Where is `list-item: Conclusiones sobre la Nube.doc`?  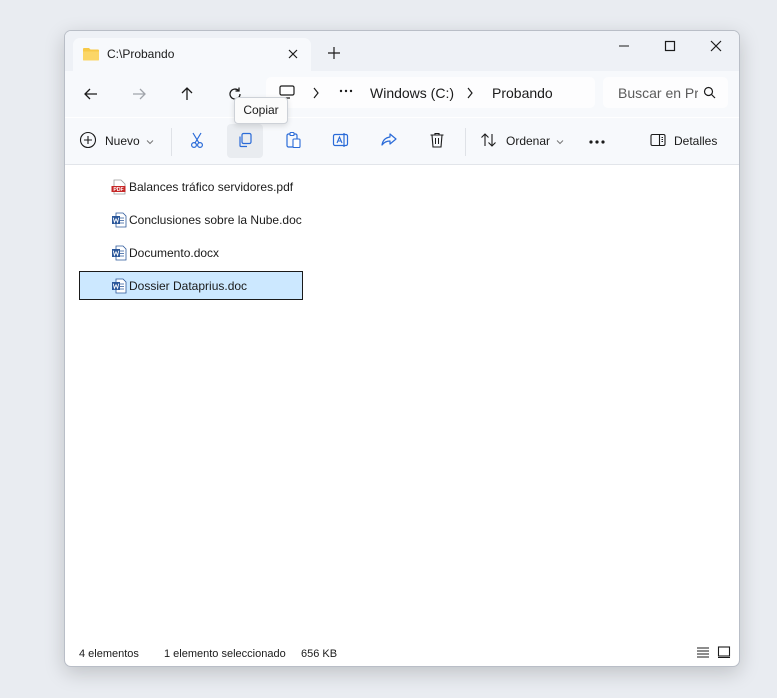
list-item: Conclusiones sobre la Nube.doc is located at coordinates (191, 220).